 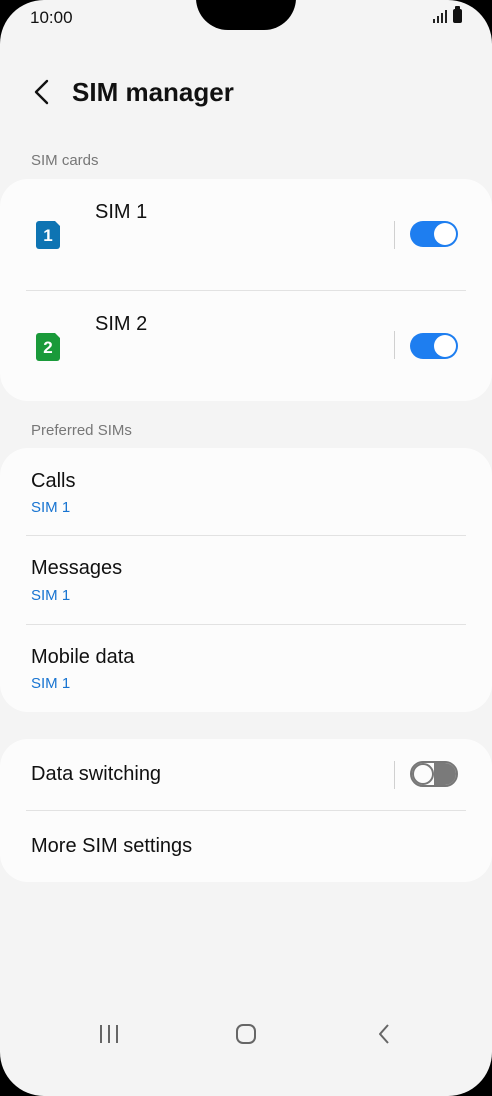 I want to click on battery-icon, so click(x=457, y=14).